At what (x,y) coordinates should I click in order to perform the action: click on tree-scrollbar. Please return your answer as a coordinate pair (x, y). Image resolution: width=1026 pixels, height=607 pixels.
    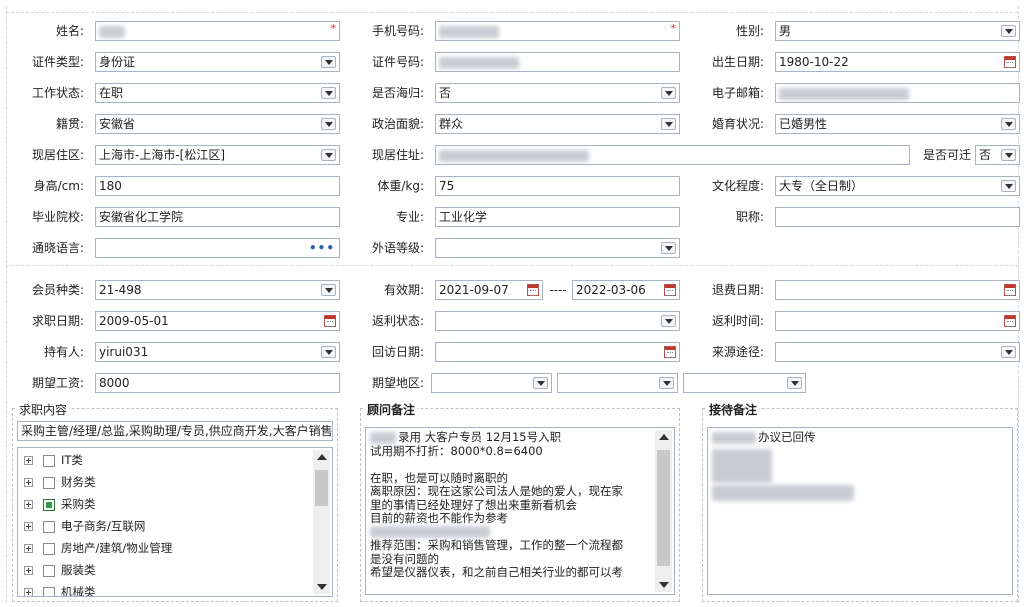
    Looking at the image, I should click on (321, 522).